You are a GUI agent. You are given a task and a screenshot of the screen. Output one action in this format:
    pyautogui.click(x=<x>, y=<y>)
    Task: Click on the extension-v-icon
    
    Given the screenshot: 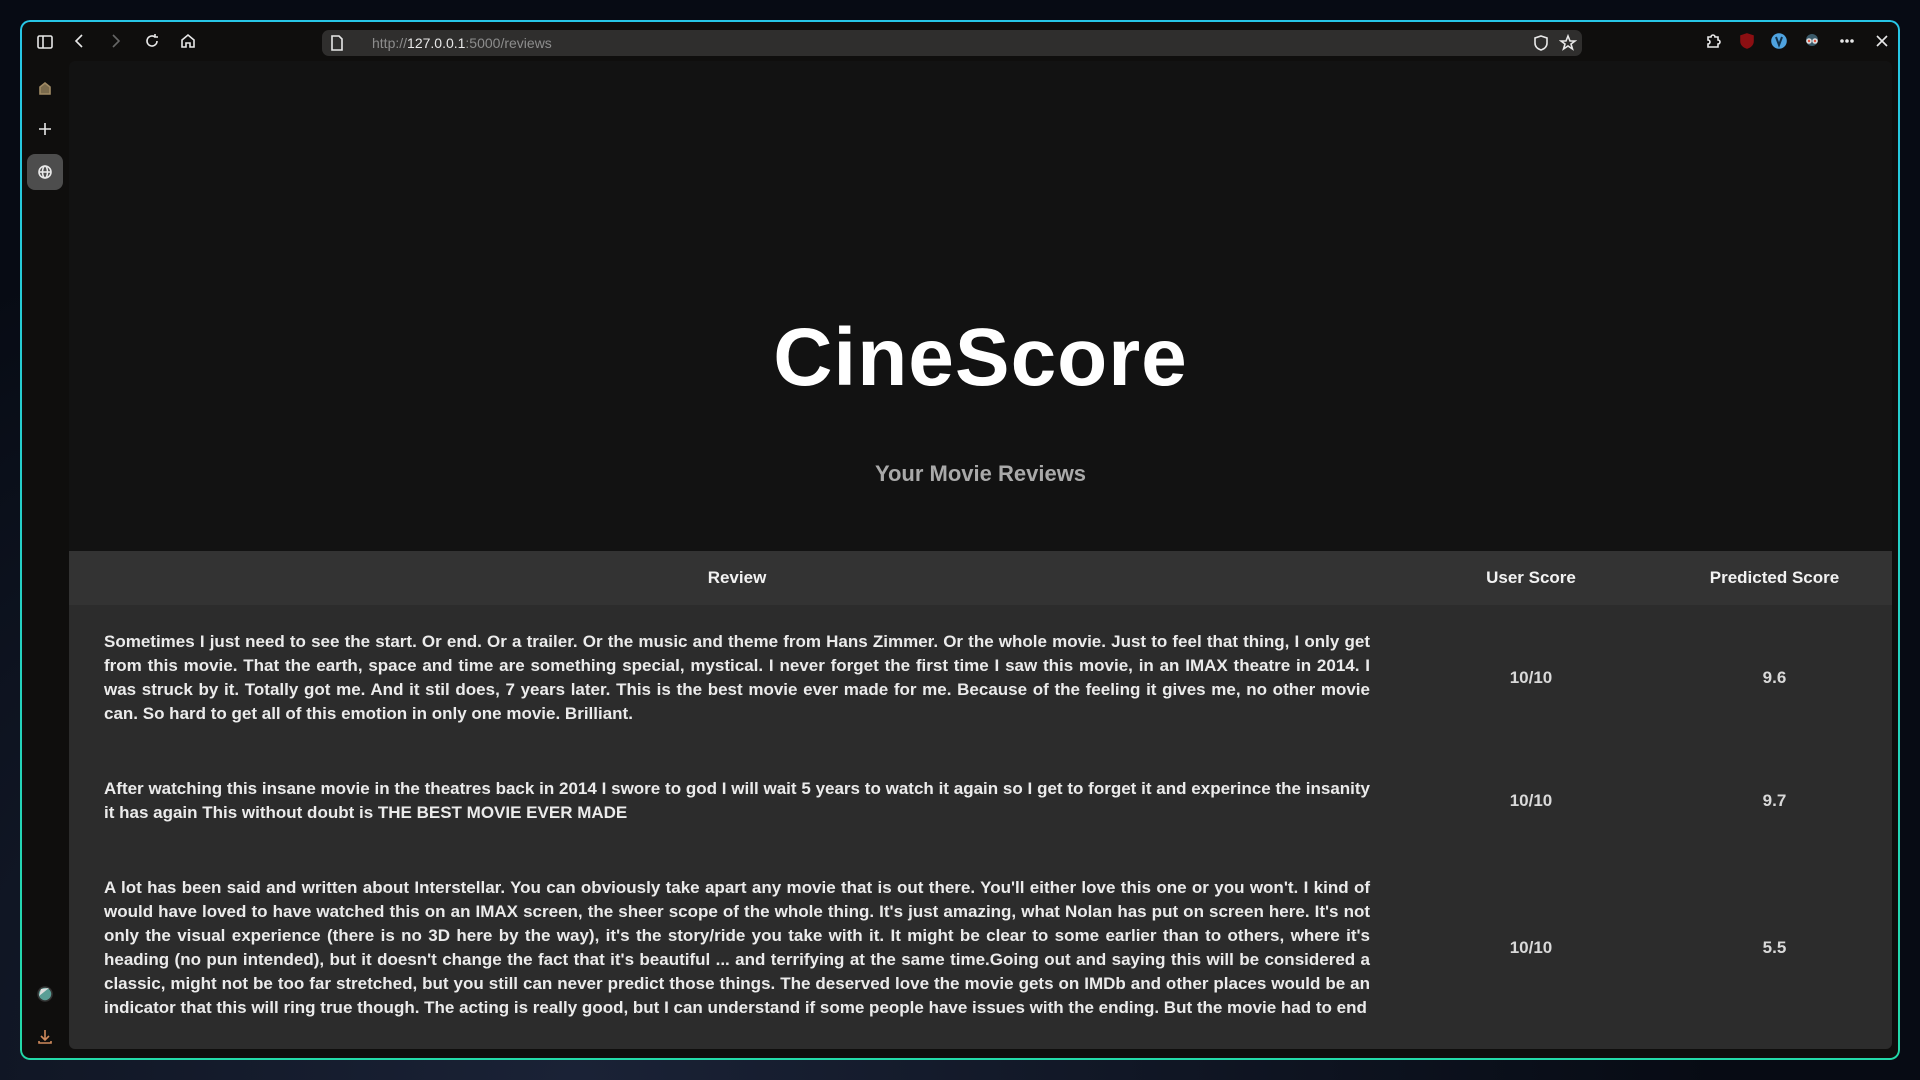 What is the action you would take?
    pyautogui.click(x=1779, y=41)
    